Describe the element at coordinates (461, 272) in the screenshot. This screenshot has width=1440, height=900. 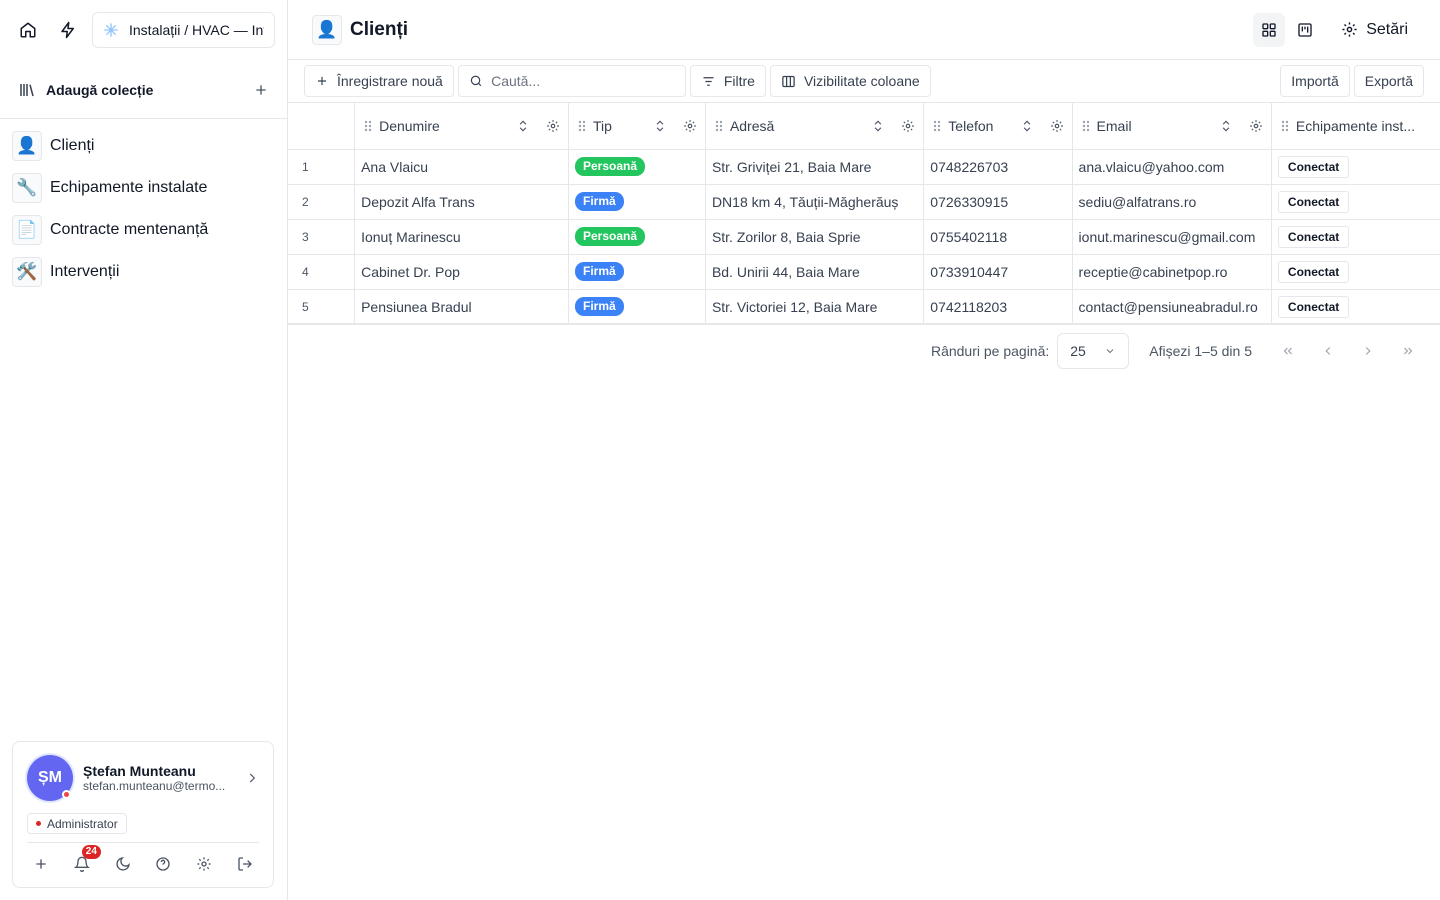
I see `name-cell: Cabinet Dr. Pop` at that location.